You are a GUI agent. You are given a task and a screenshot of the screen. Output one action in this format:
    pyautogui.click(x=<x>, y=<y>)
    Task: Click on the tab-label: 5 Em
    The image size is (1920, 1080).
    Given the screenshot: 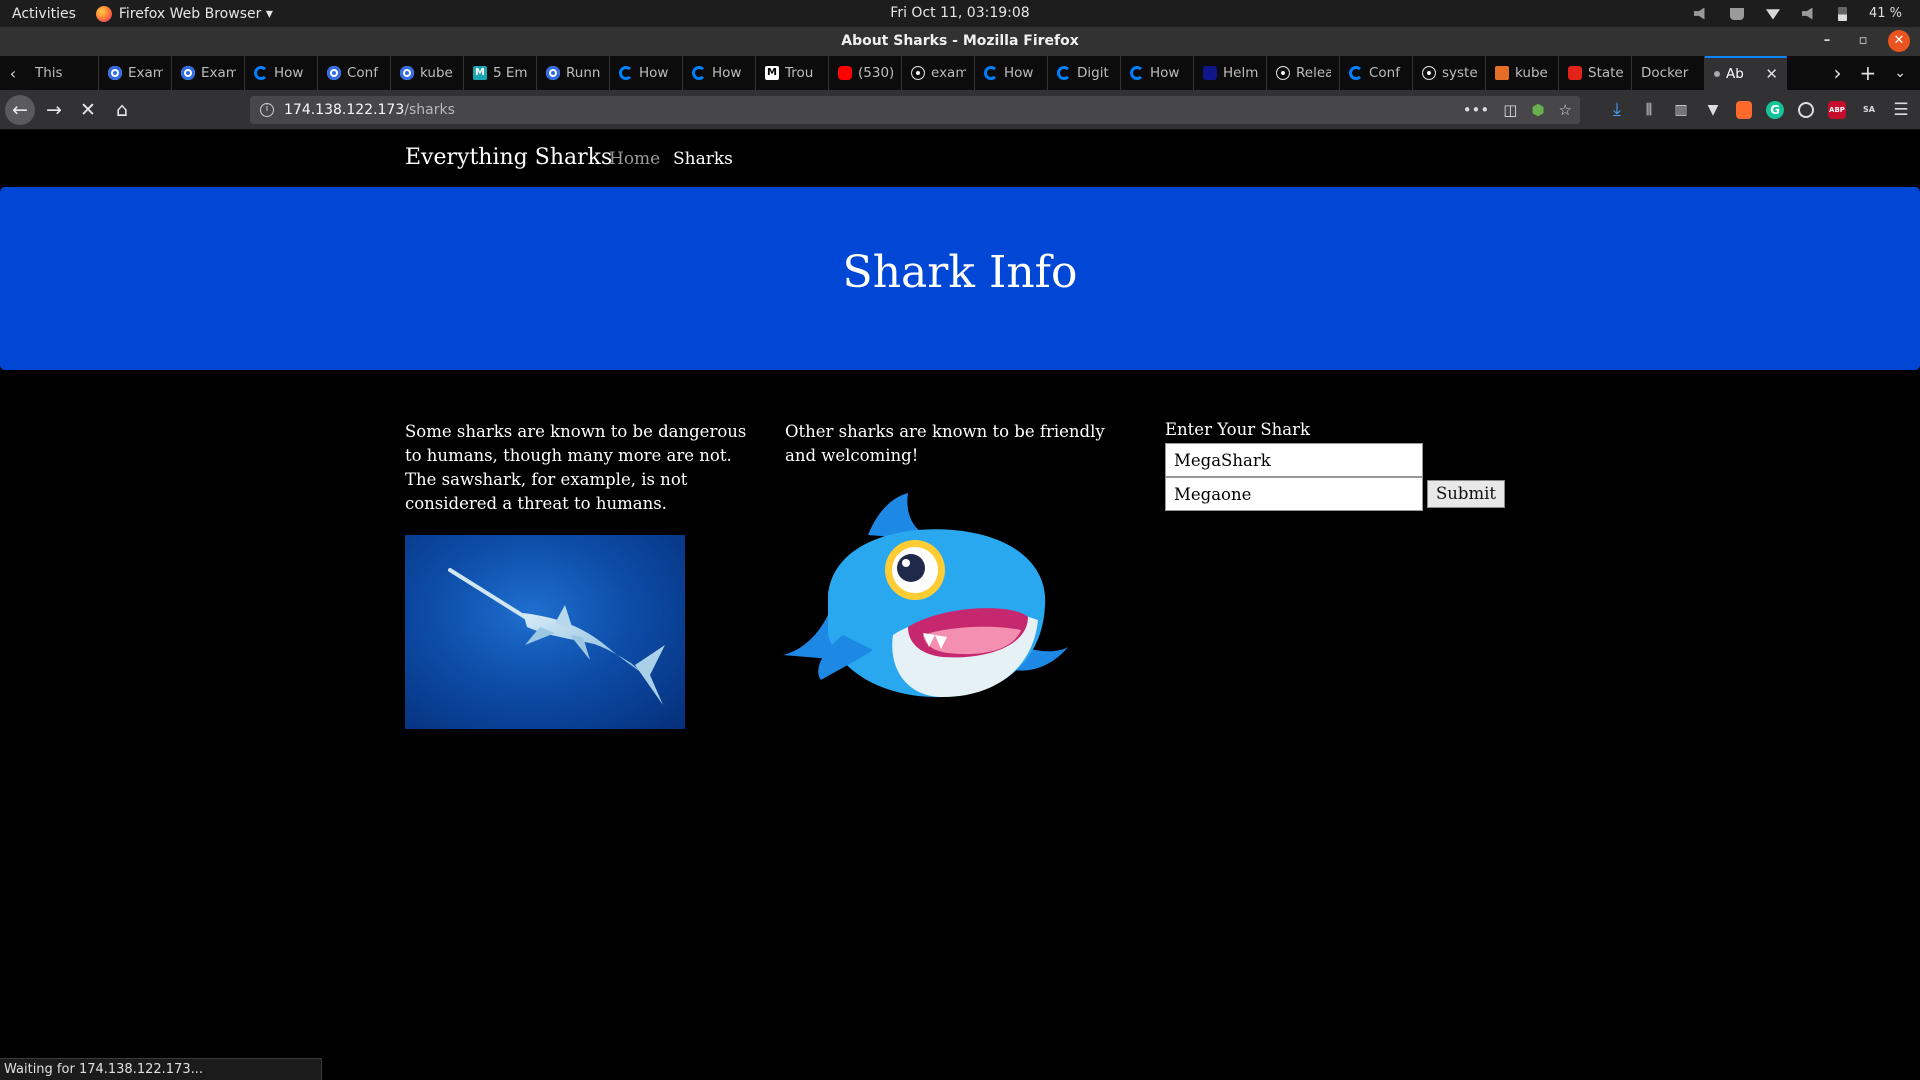 What is the action you would take?
    pyautogui.click(x=510, y=73)
    